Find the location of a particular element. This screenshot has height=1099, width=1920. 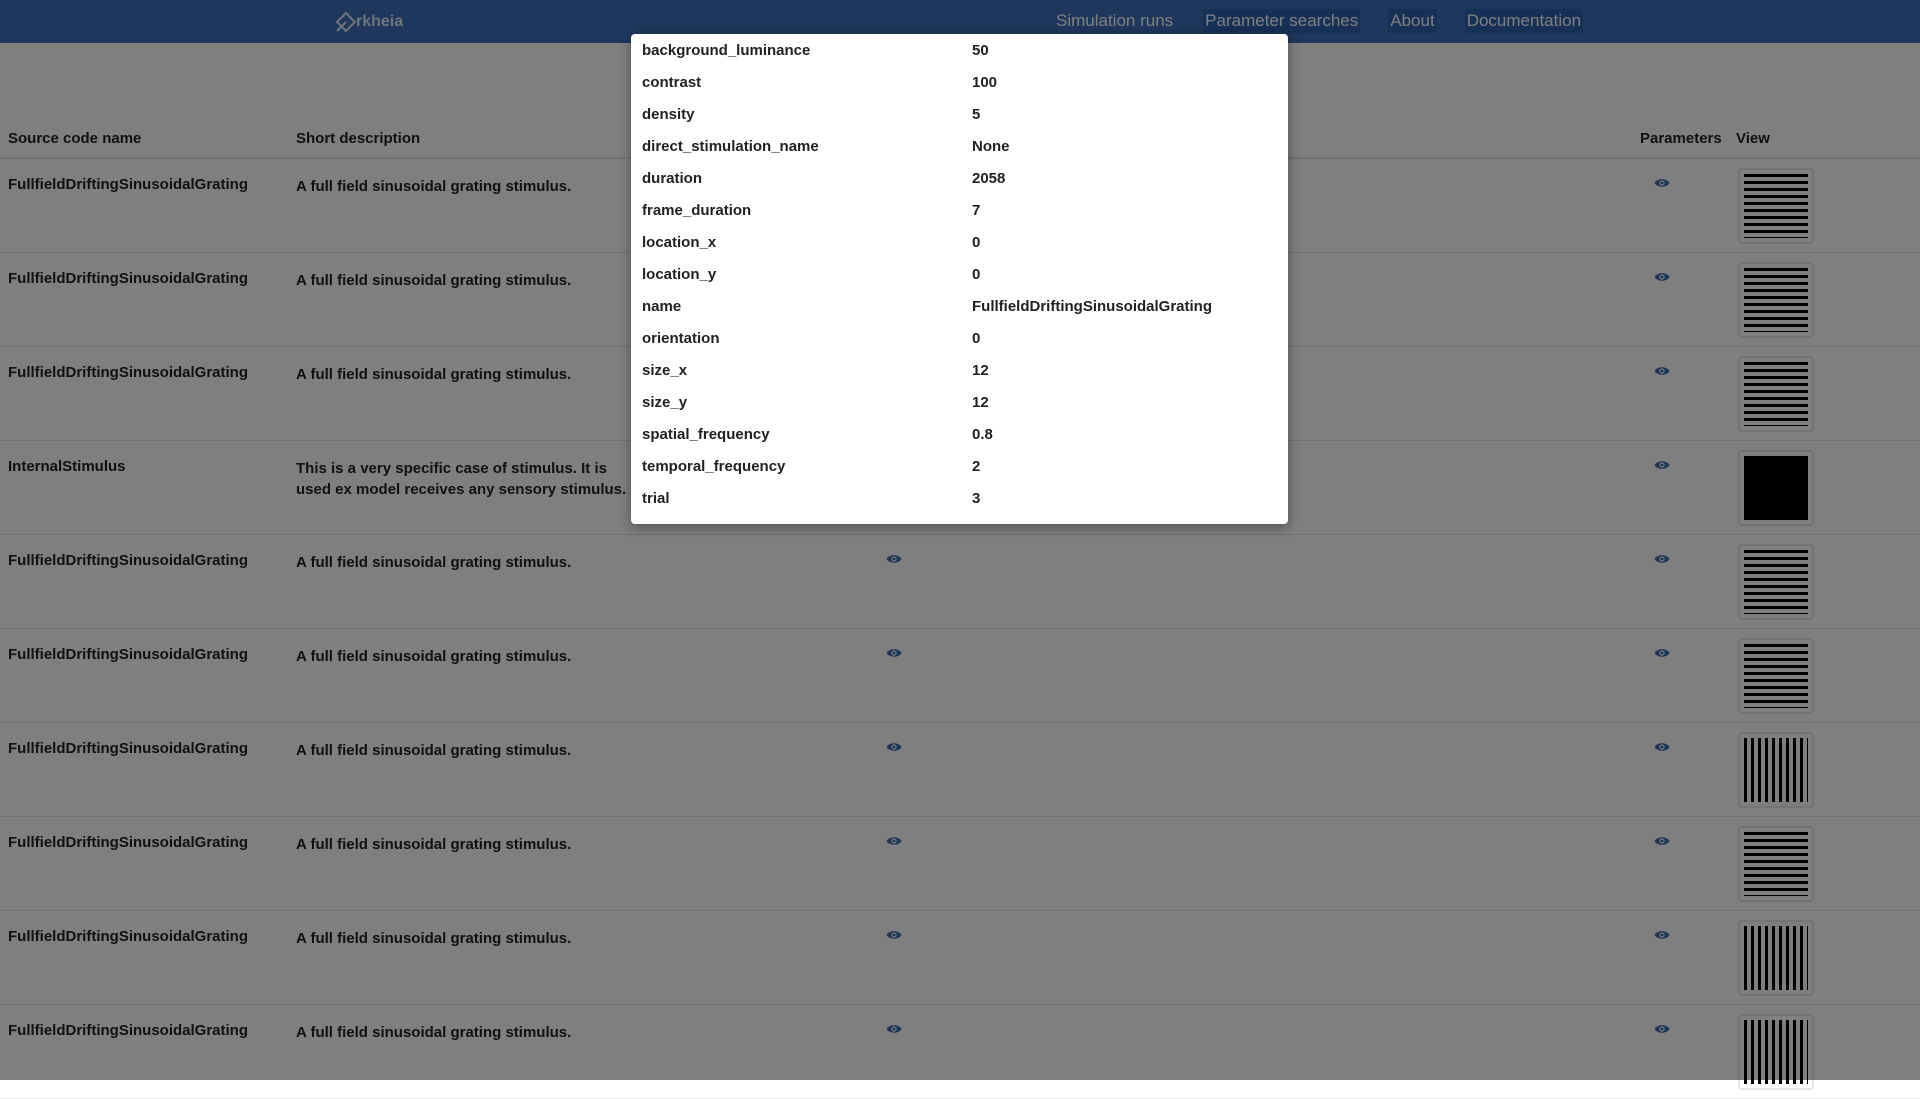

parameter-key: frame_duration is located at coordinates (697, 210).